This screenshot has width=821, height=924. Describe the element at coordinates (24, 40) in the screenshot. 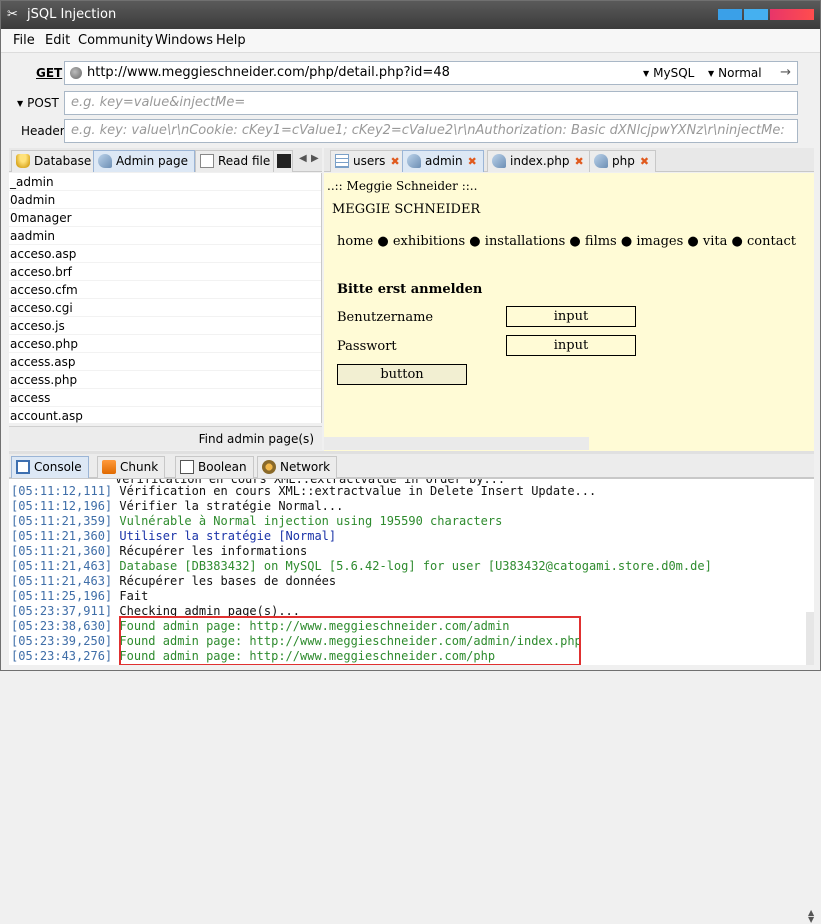

I see `menu-file: File` at that location.